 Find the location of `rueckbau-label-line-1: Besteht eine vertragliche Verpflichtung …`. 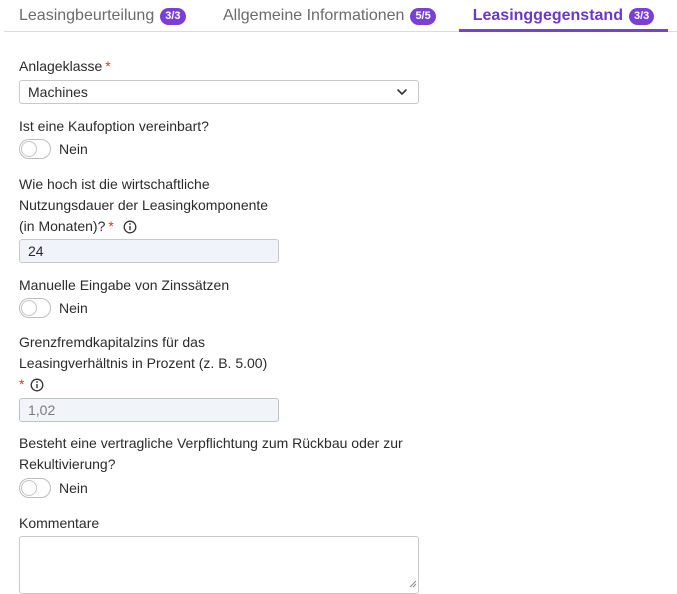

rueckbau-label-line-1: Besteht eine vertragliche Verpflichtung … is located at coordinates (211, 443).